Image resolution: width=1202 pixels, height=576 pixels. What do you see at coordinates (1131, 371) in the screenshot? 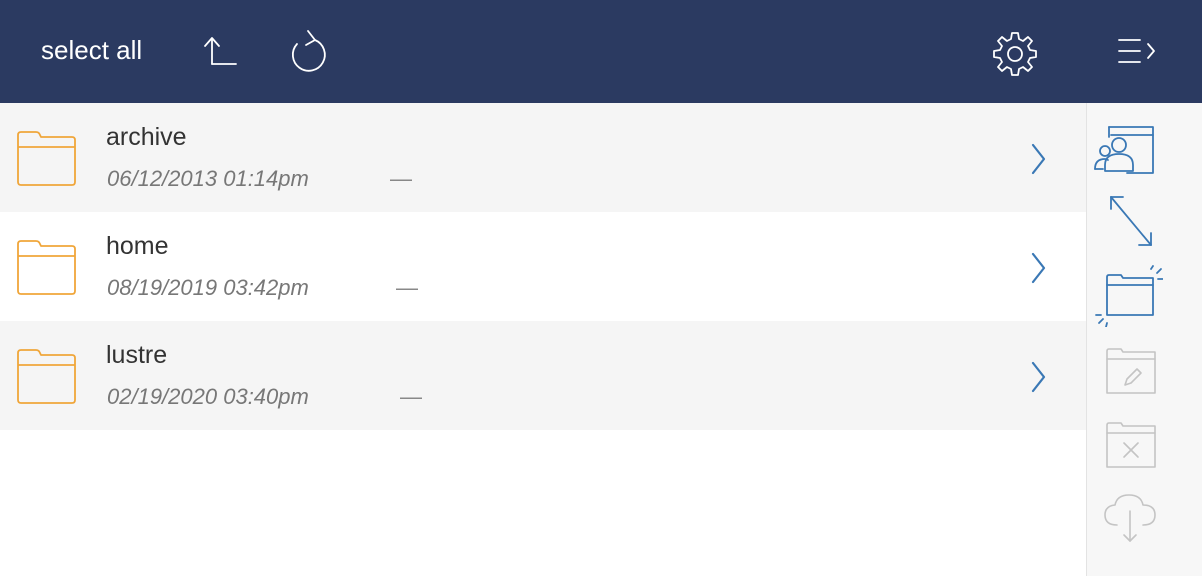
I see `rename-folder-icon` at bounding box center [1131, 371].